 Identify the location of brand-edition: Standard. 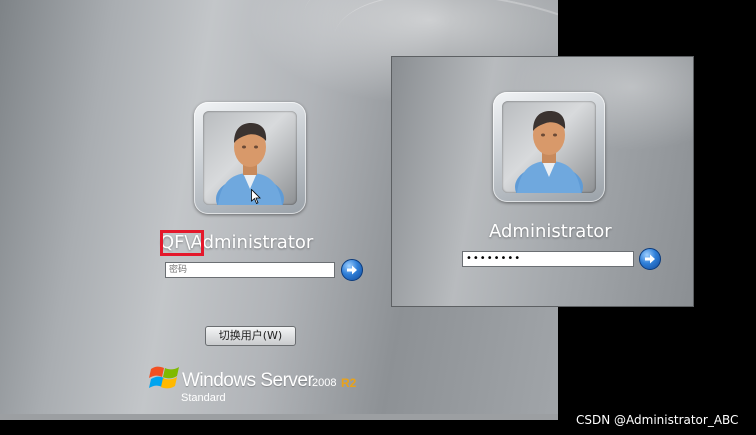
(203, 398).